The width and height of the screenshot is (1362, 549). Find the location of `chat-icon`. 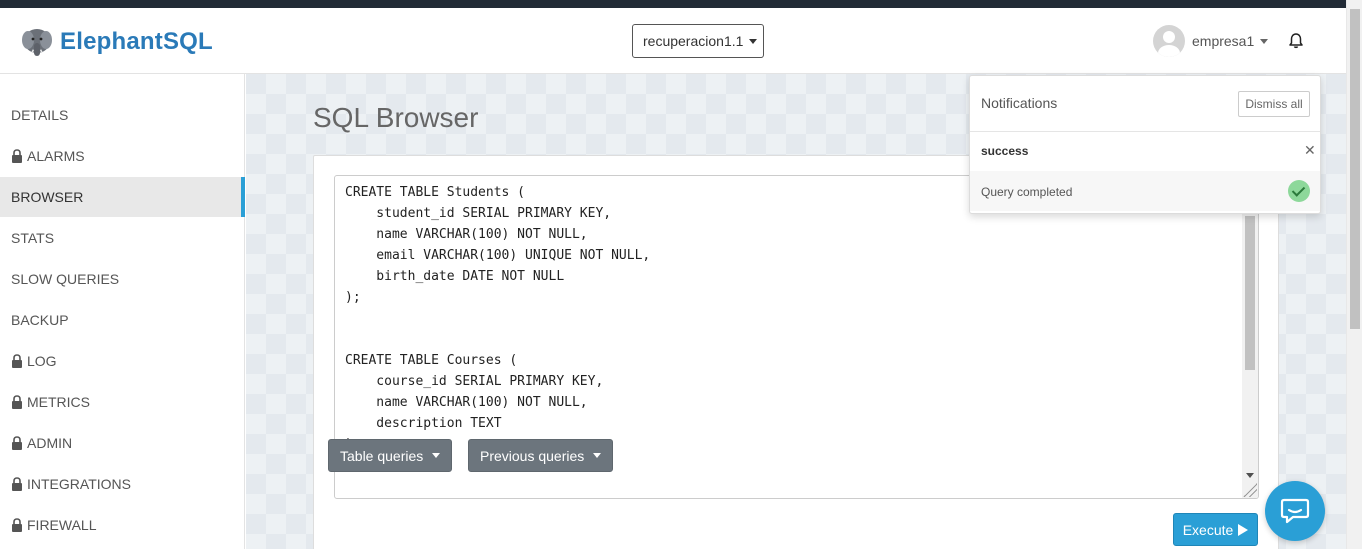

chat-icon is located at coordinates (1295, 511).